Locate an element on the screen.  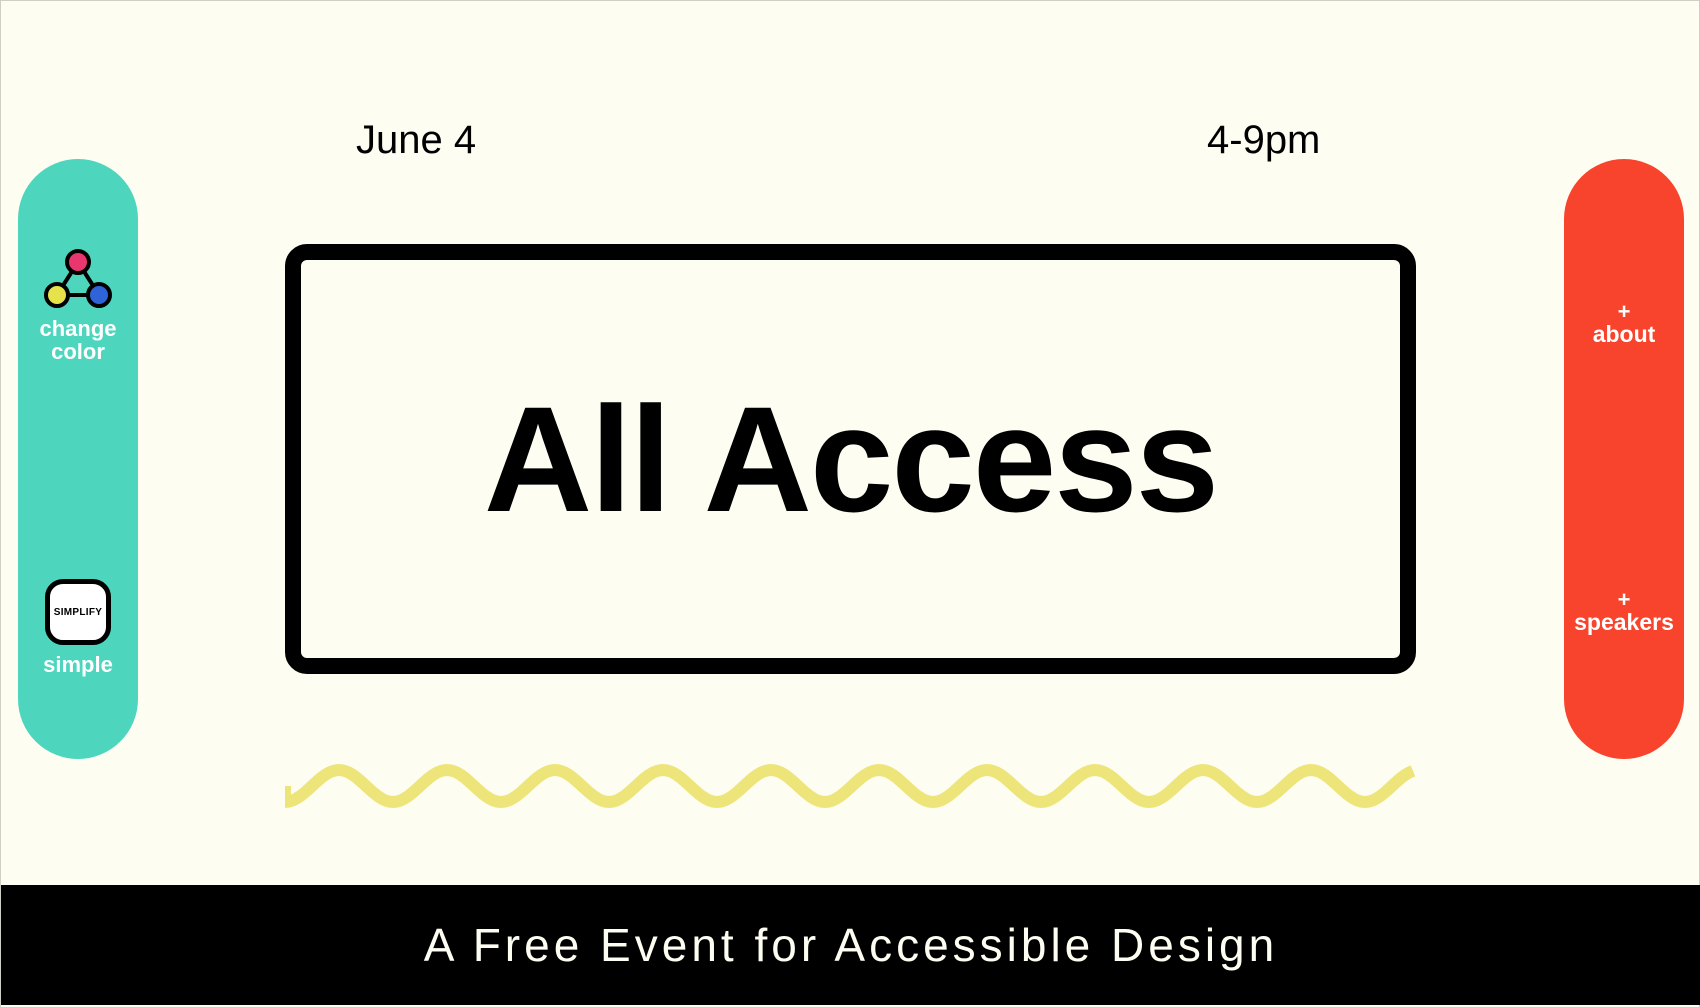
about-plus-icon: + is located at coordinates (1624, 311).